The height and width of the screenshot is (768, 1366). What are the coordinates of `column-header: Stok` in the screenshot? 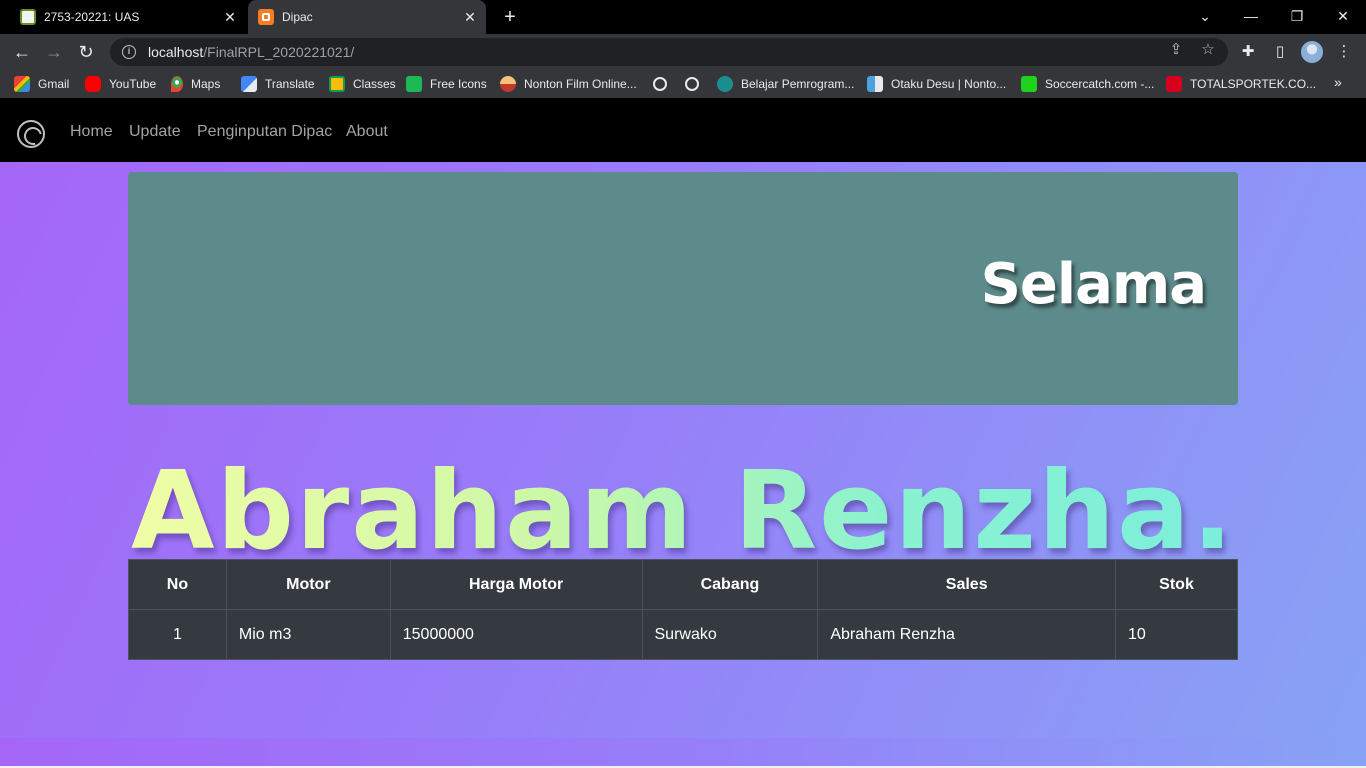 It's located at (1176, 584).